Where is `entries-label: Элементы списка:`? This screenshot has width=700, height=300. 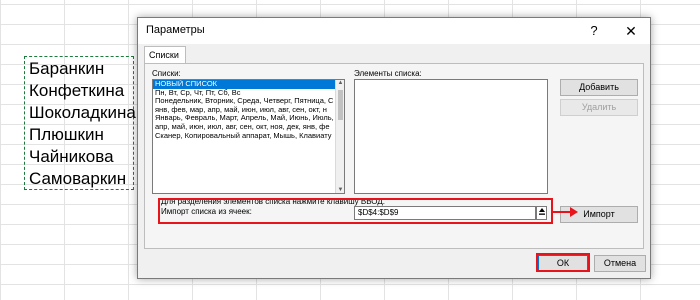
entries-label: Элементы списка: is located at coordinates (388, 73).